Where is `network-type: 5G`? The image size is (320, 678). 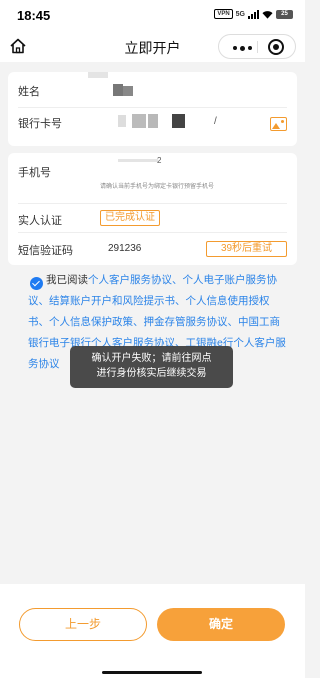
network-type: 5G is located at coordinates (240, 14).